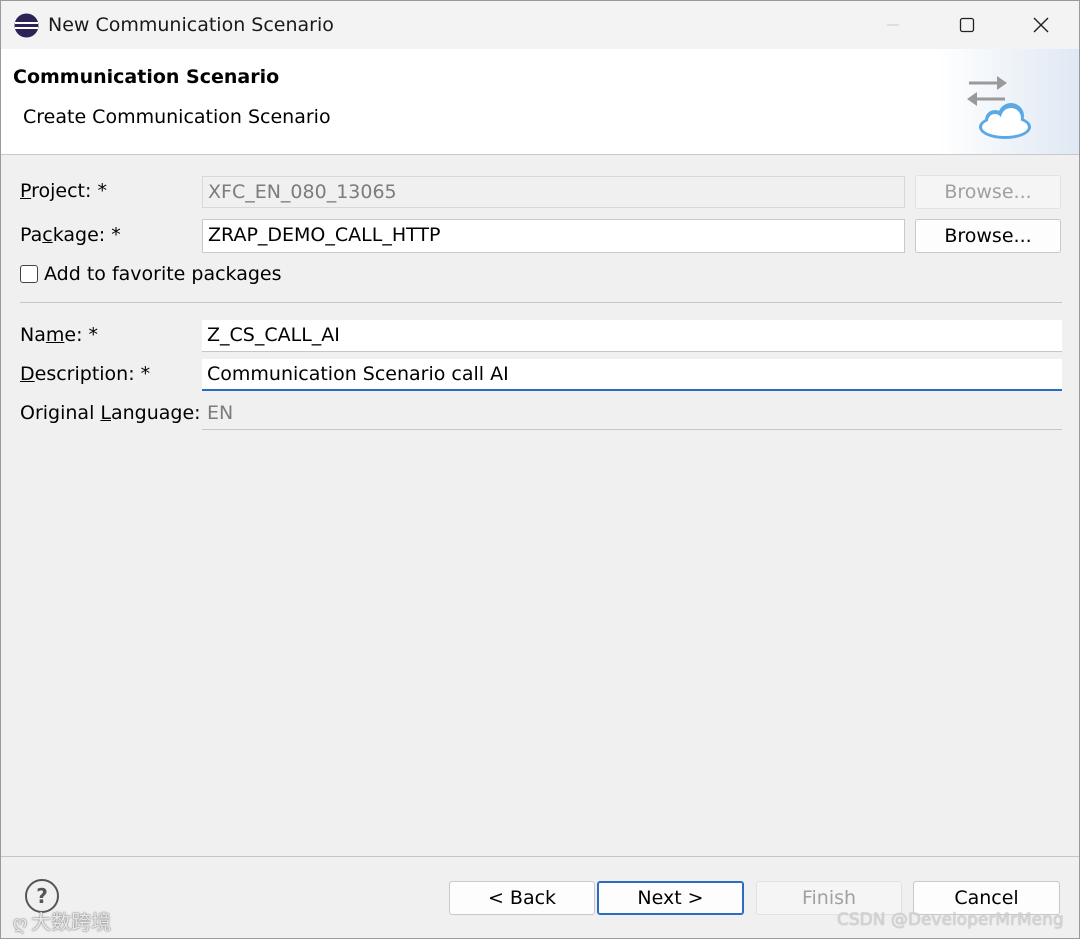 This screenshot has width=1080, height=939. What do you see at coordinates (70, 235) in the screenshot?
I see `package-label: Package: *` at bounding box center [70, 235].